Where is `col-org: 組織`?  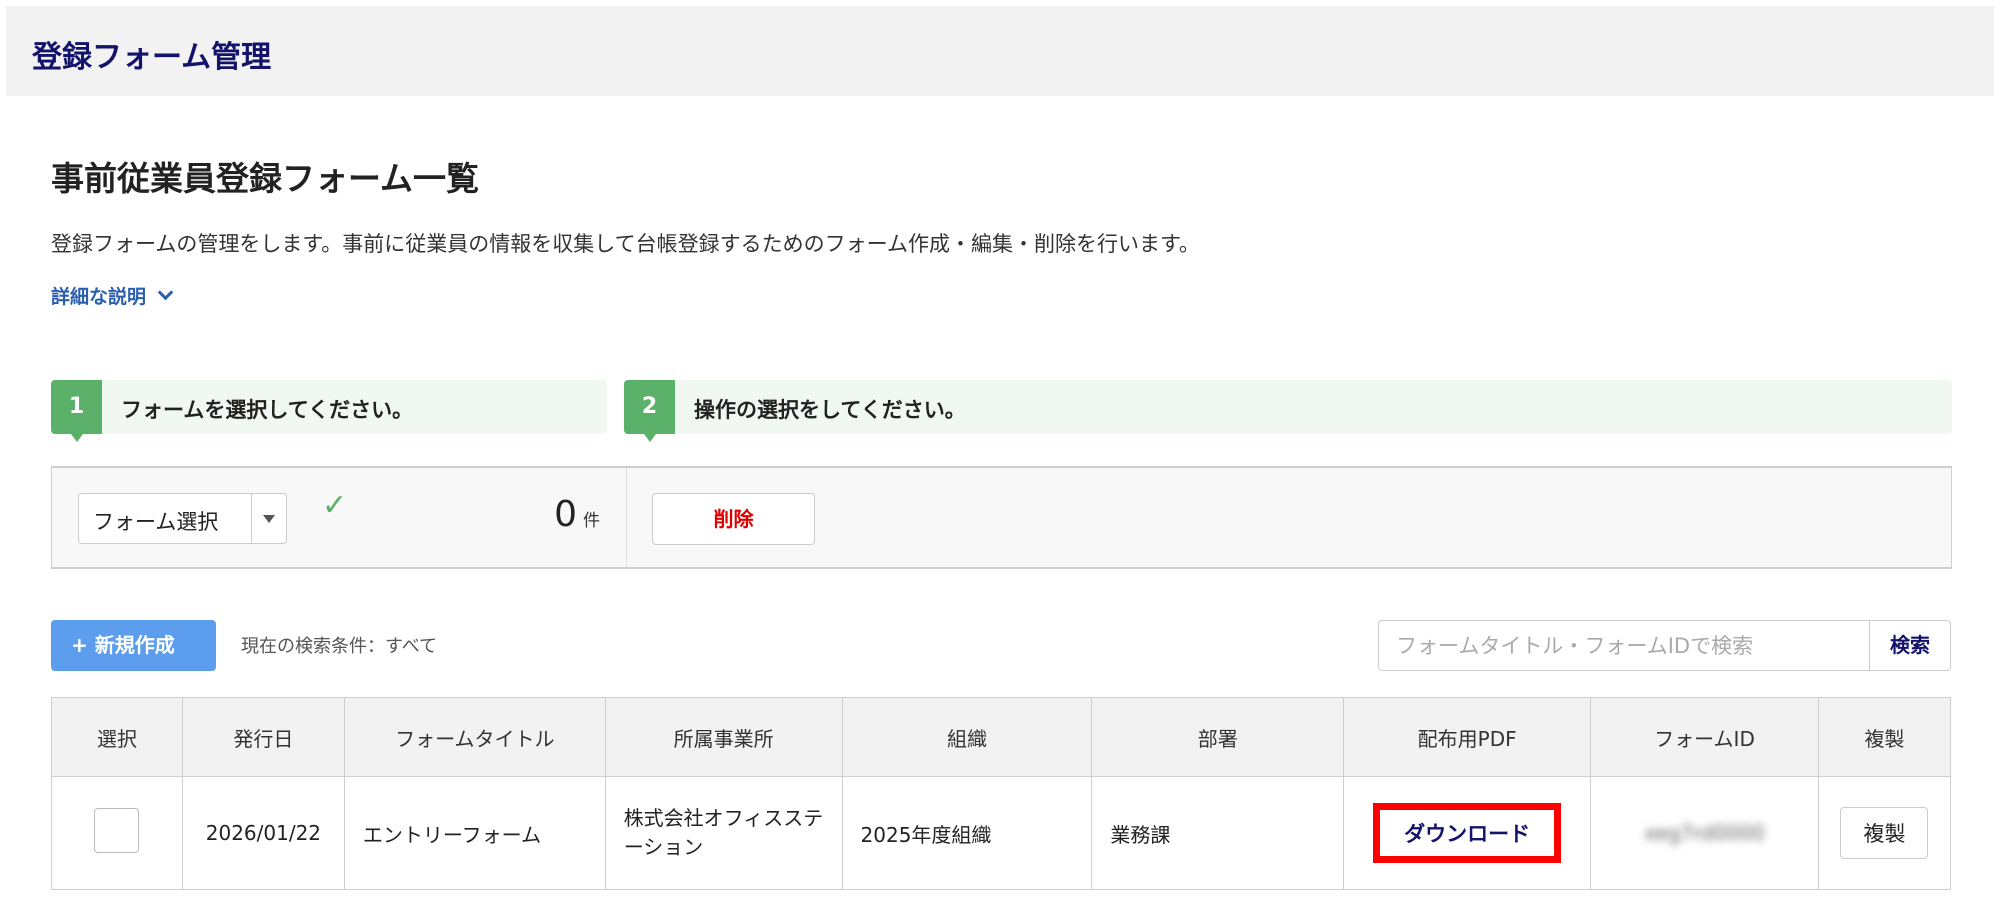
col-org: 組織 is located at coordinates (967, 737).